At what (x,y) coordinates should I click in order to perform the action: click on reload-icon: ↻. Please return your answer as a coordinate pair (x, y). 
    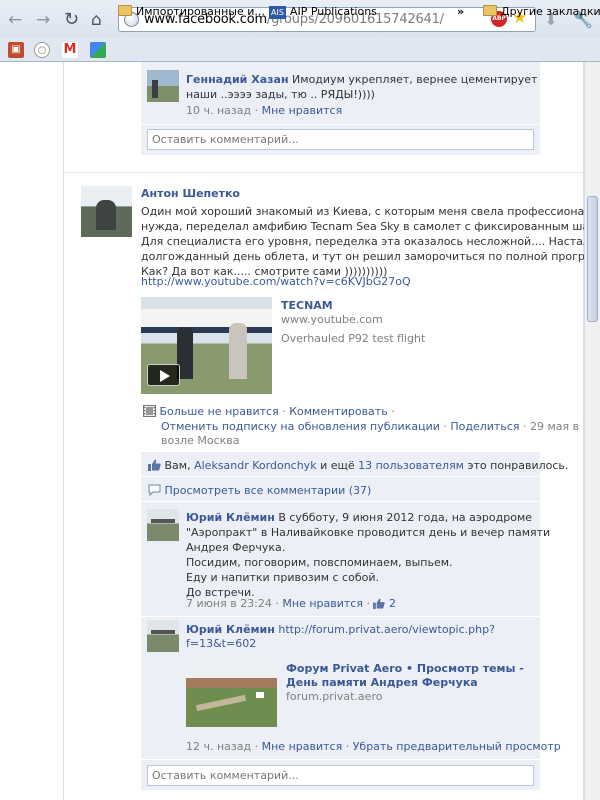
    Looking at the image, I should click on (71, 20).